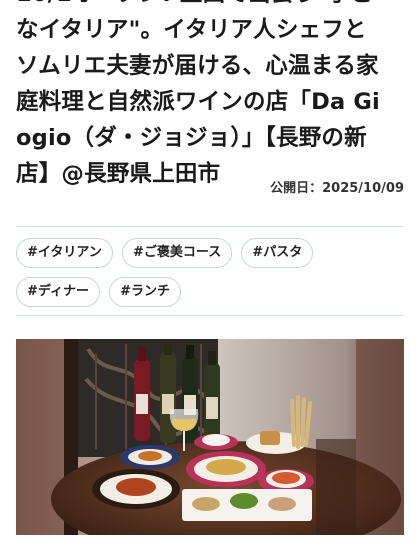 The image size is (420, 560). I want to click on title-line: 庭料理と自然派ワインの店「Da Gi, so click(198, 102).